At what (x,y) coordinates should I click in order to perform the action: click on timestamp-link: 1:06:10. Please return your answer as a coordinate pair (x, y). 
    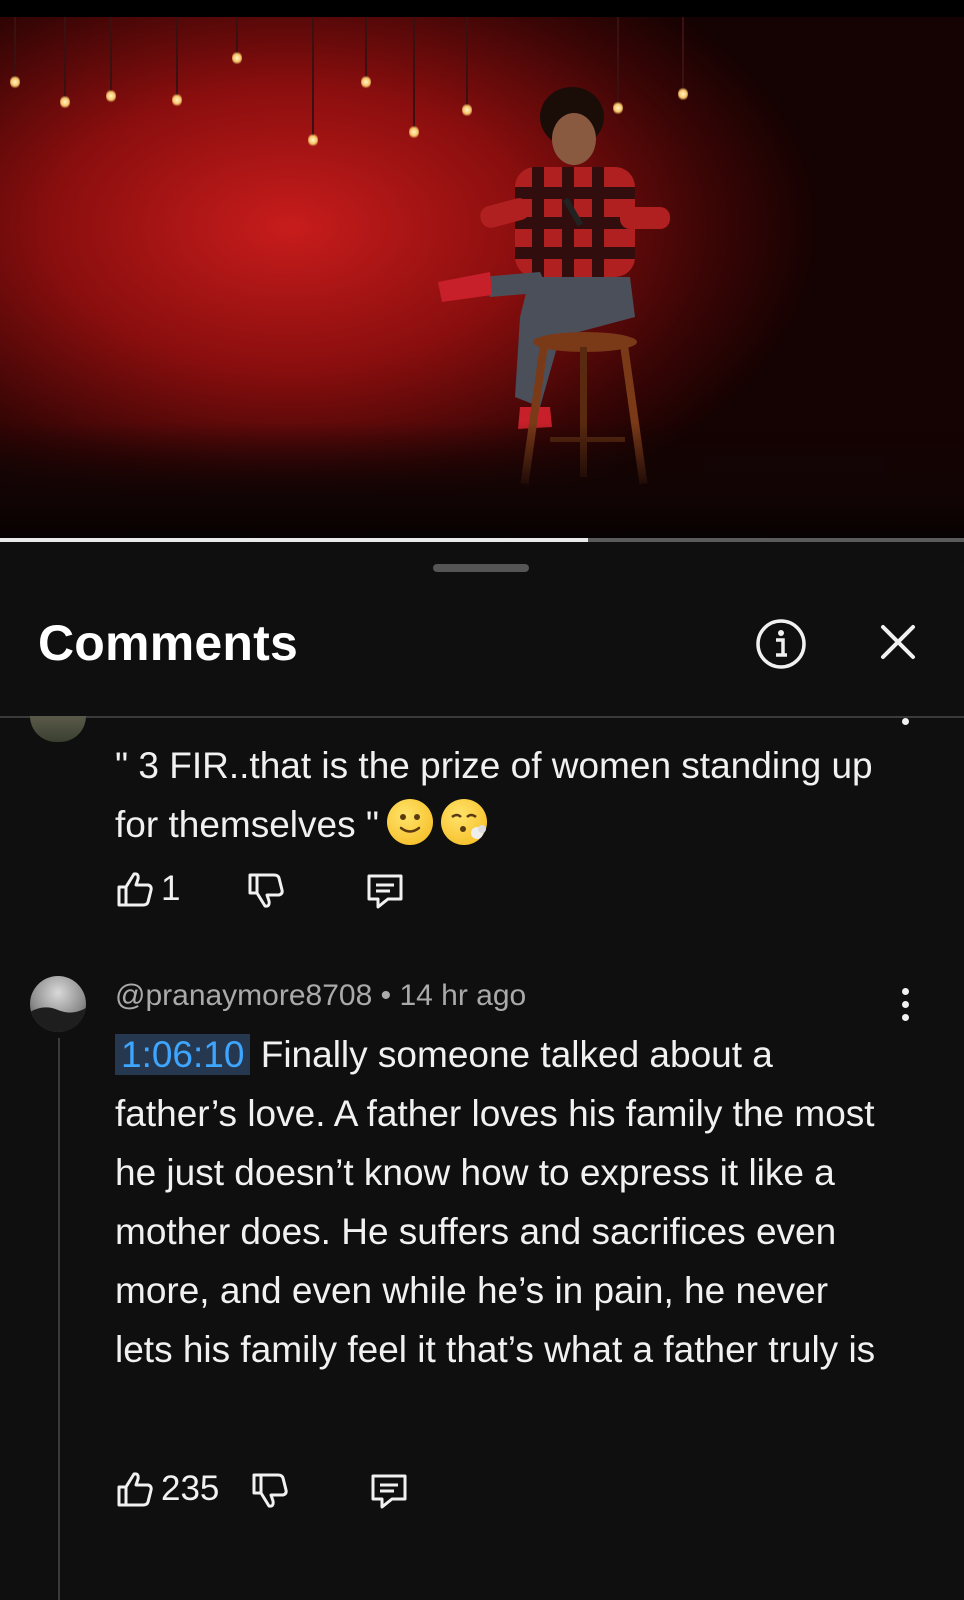
    Looking at the image, I should click on (183, 1054).